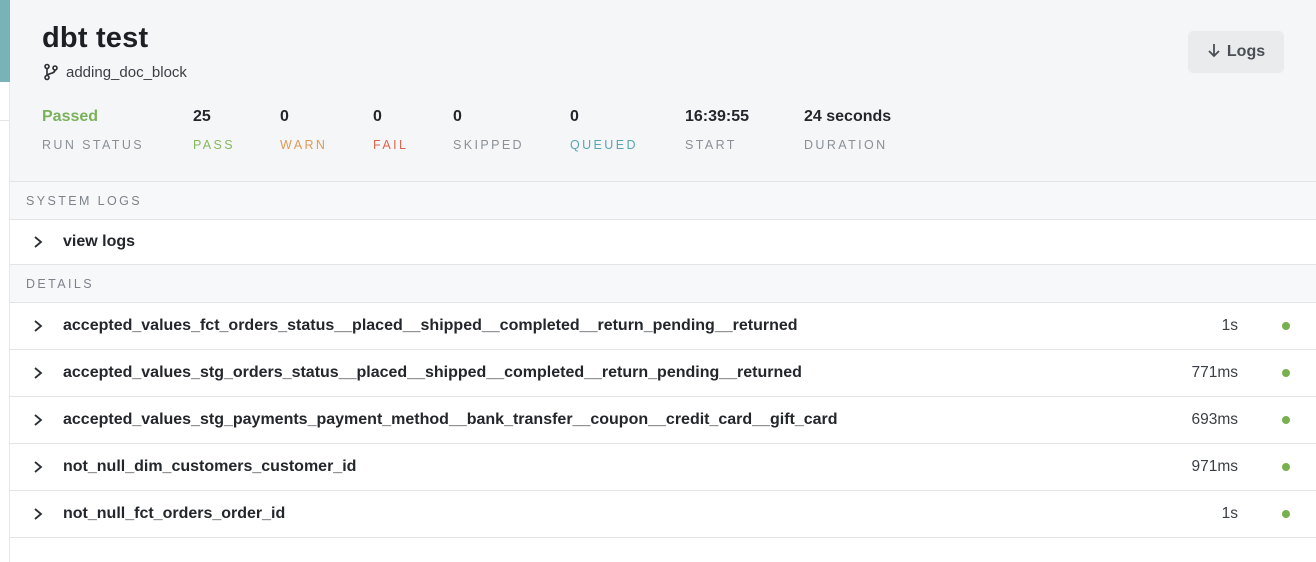  Describe the element at coordinates (604, 145) in the screenshot. I see `stat-label: QUEUED` at that location.